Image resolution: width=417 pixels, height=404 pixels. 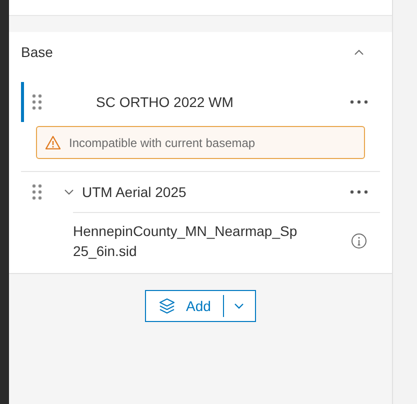 What do you see at coordinates (162, 143) in the screenshot?
I see `warning-text: Incompatible with current basemap` at bounding box center [162, 143].